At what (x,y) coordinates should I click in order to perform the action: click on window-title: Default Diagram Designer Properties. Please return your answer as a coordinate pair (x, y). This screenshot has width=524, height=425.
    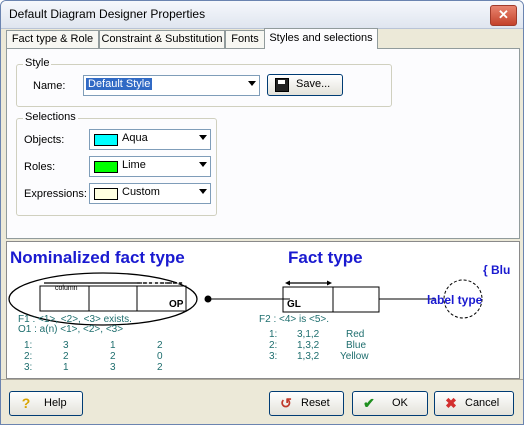
    Looking at the image, I should click on (107, 14).